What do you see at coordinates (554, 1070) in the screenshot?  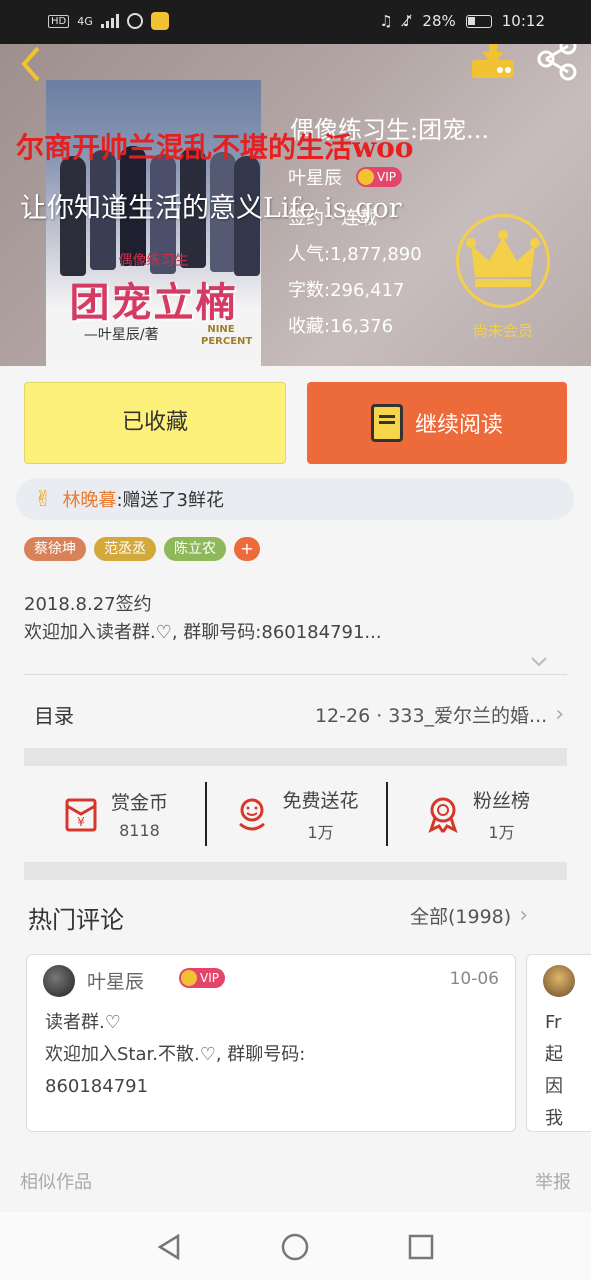 I see `comment-body: Fr 起 因 我` at bounding box center [554, 1070].